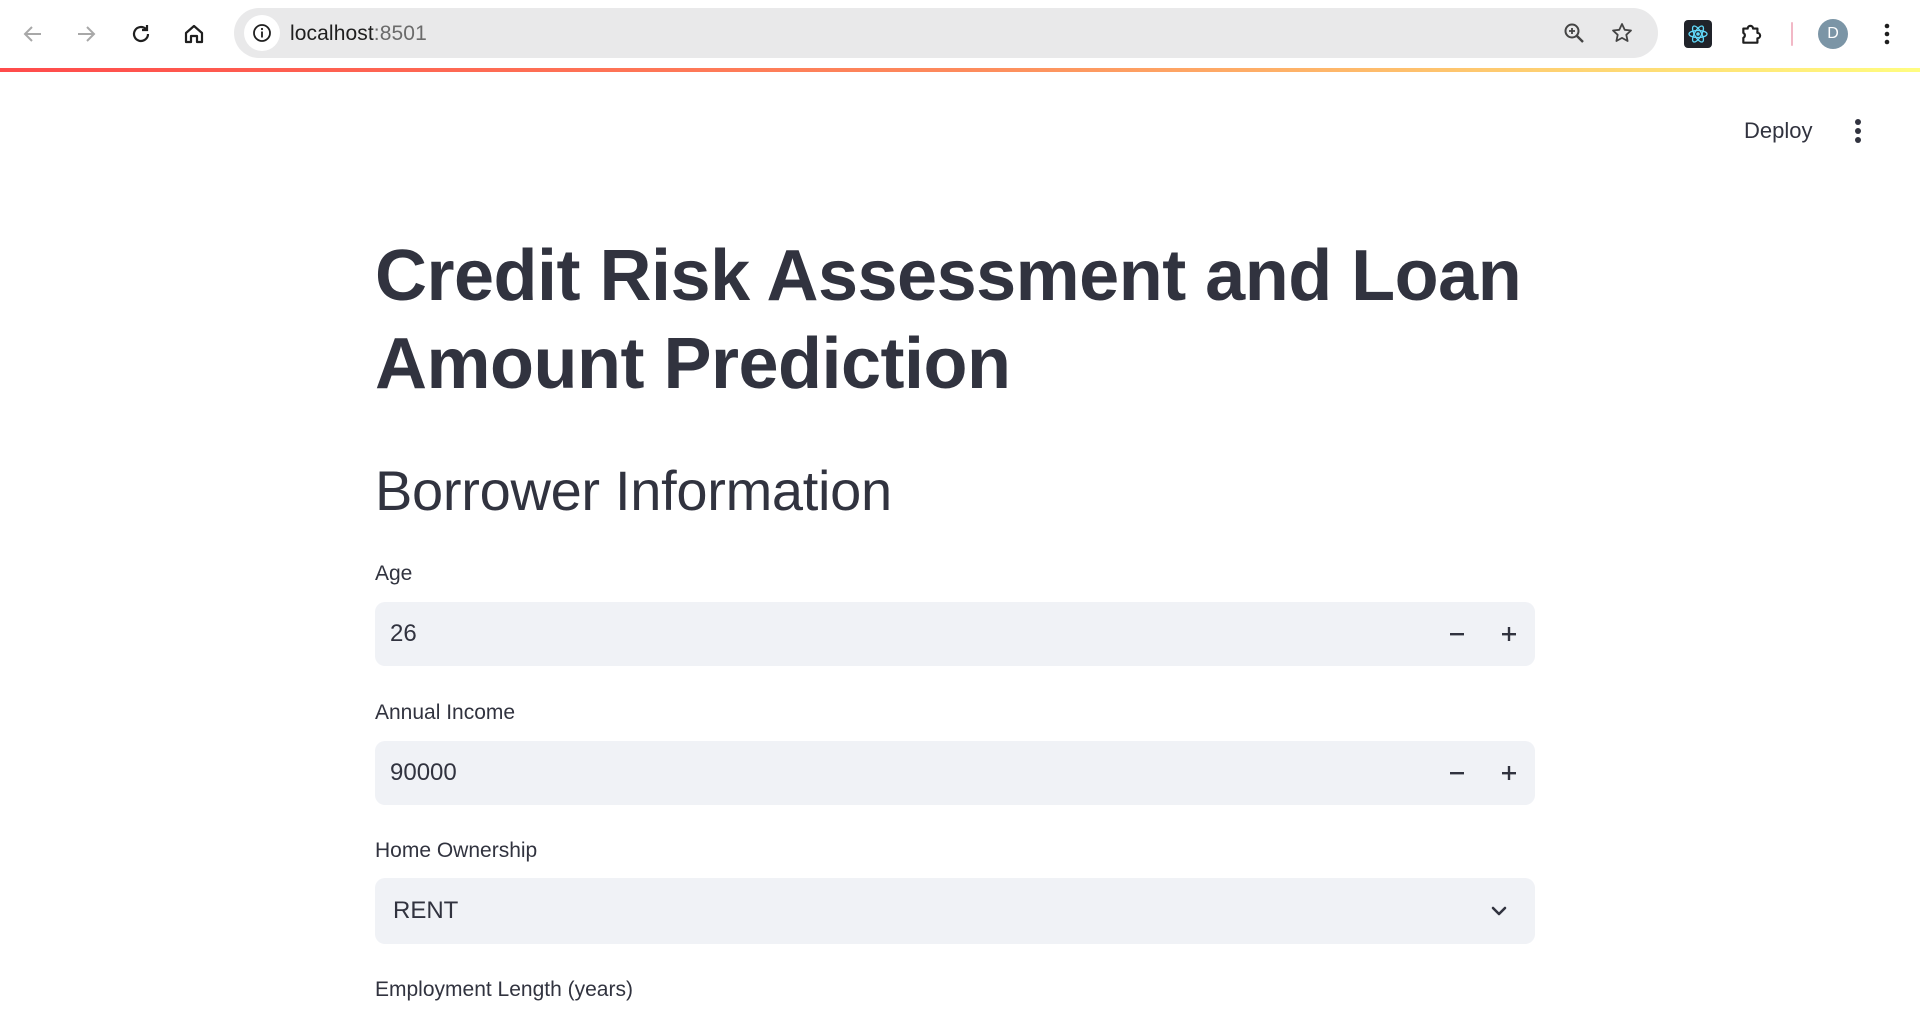 This screenshot has height=1017, width=1920. What do you see at coordinates (423, 773) in the screenshot?
I see `annual-income-value: 90000` at bounding box center [423, 773].